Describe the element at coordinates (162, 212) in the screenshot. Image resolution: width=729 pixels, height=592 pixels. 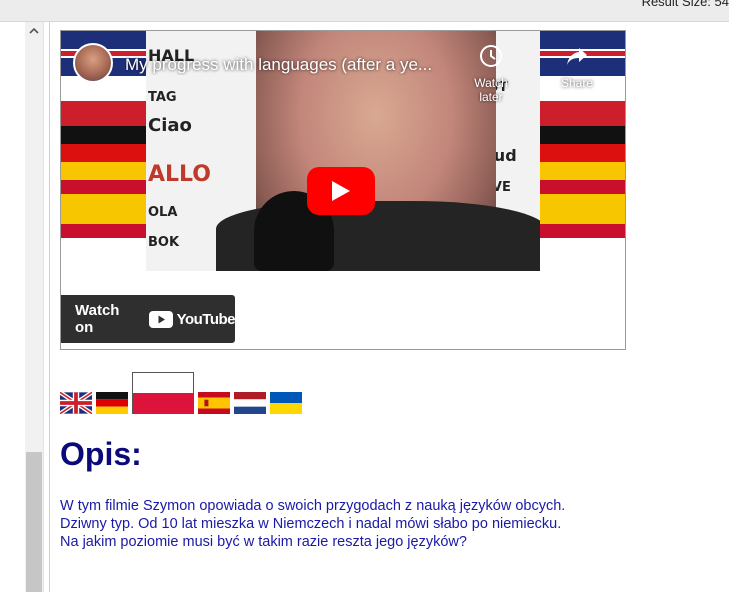
I see `svg-text: OLA` at that location.